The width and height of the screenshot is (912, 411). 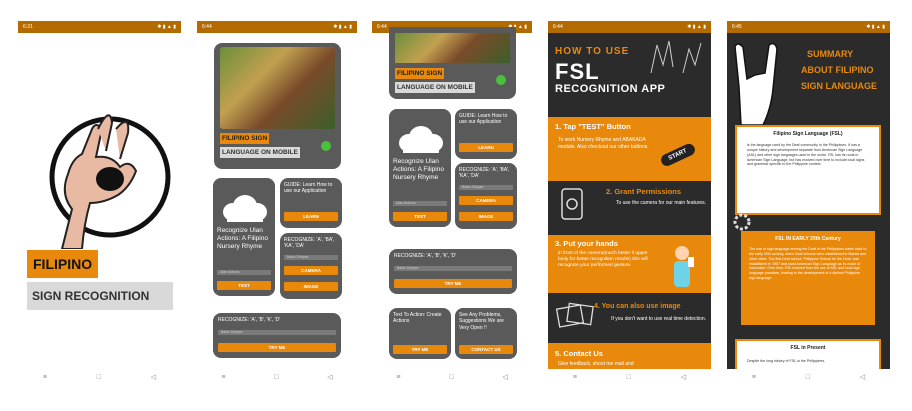 What do you see at coordinates (110, 181) in the screenshot?
I see `ok-hand-logo` at bounding box center [110, 181].